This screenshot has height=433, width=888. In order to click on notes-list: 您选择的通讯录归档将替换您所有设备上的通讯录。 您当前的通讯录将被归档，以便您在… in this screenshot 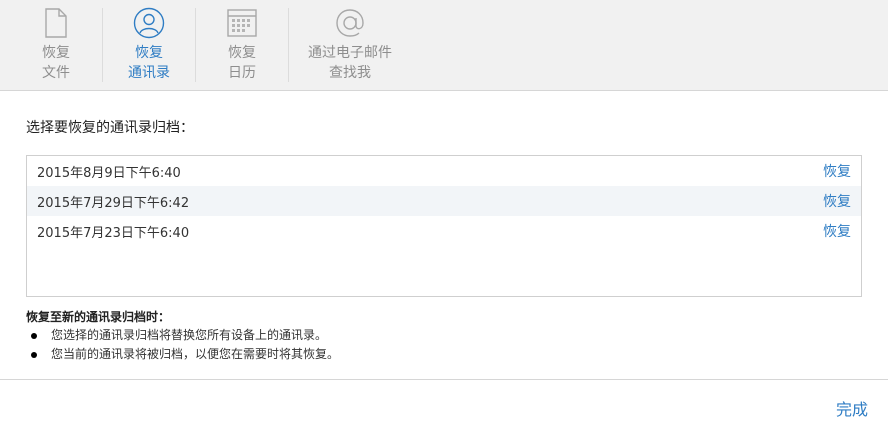, I will do `click(182, 345)`.